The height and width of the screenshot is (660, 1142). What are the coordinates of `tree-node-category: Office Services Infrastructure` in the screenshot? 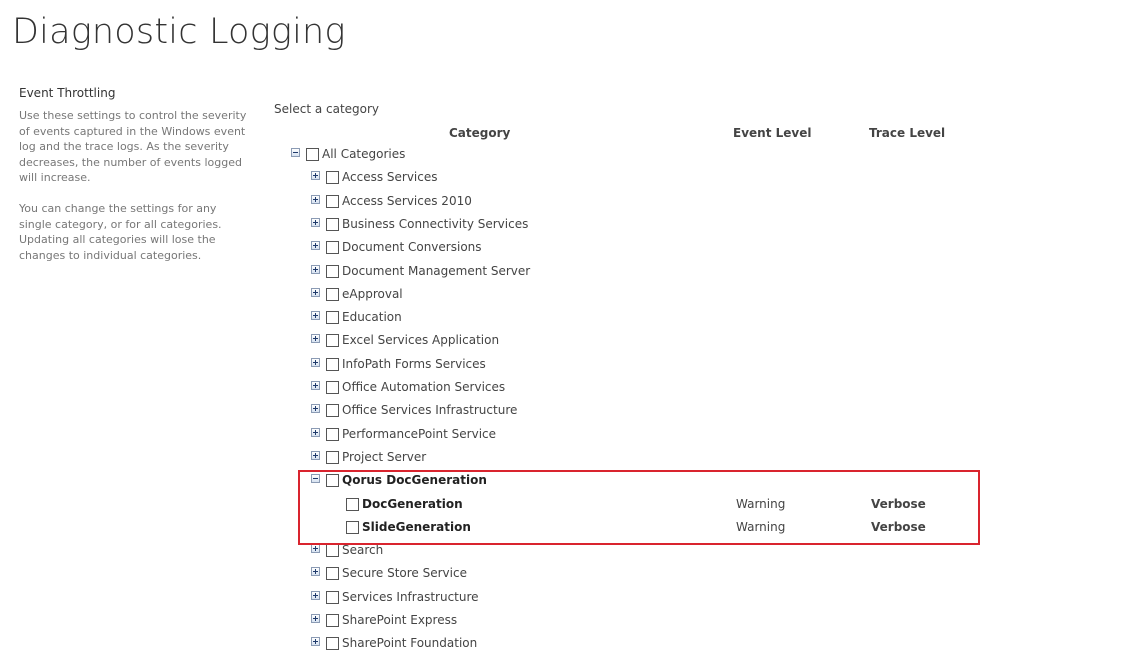 It's located at (634, 413).